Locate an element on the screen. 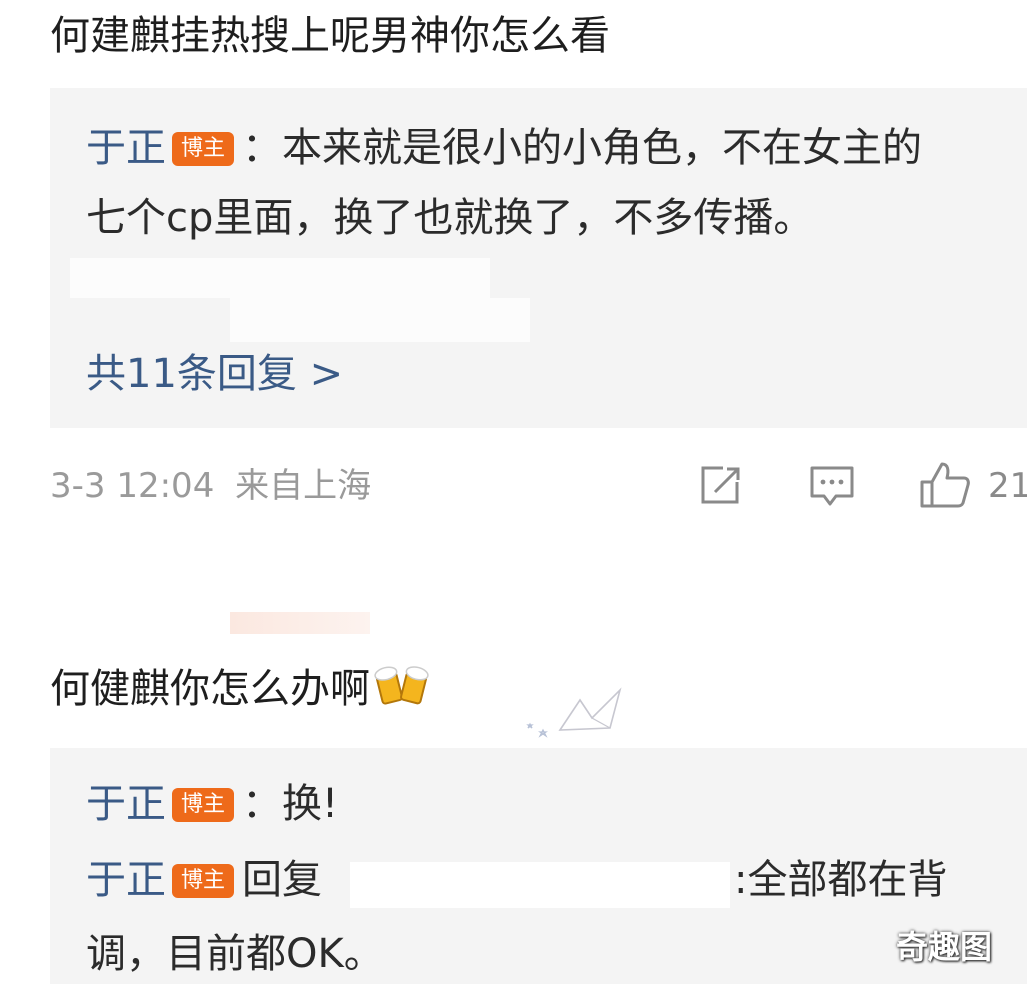 The image size is (1027, 984). watermark: 奇趣图 is located at coordinates (944, 947).